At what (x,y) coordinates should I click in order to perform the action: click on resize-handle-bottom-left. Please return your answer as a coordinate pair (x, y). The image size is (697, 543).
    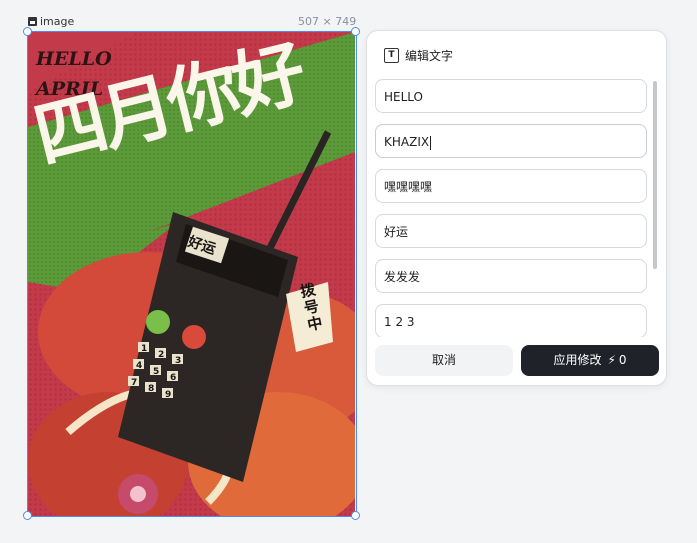
    Looking at the image, I should click on (27, 515).